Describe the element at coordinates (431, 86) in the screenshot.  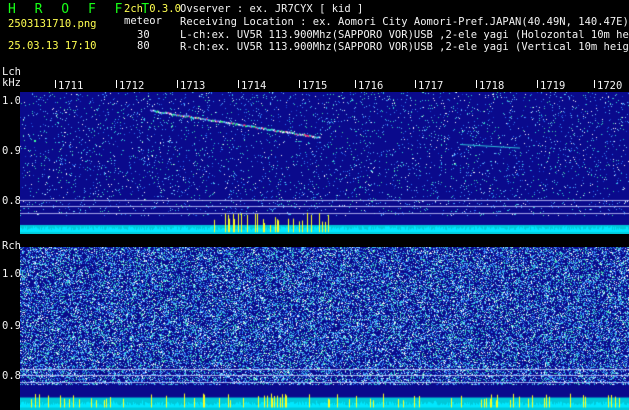
I see `time-label: 1717` at that location.